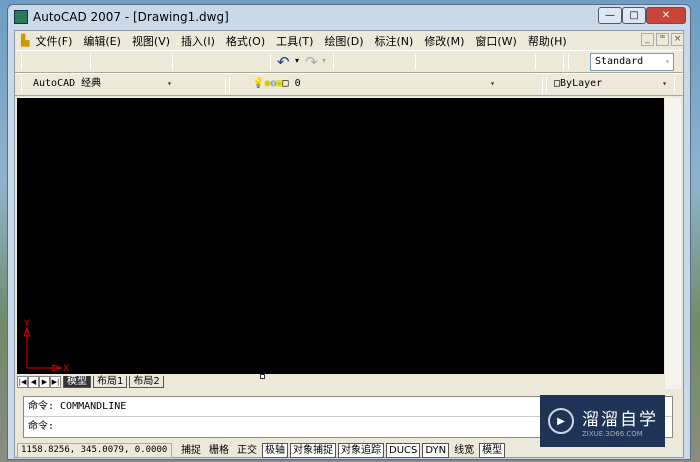 Image resolution: width=700 pixels, height=462 pixels. Describe the element at coordinates (297, 83) in the screenshot. I see `layer-value: 0` at that location.